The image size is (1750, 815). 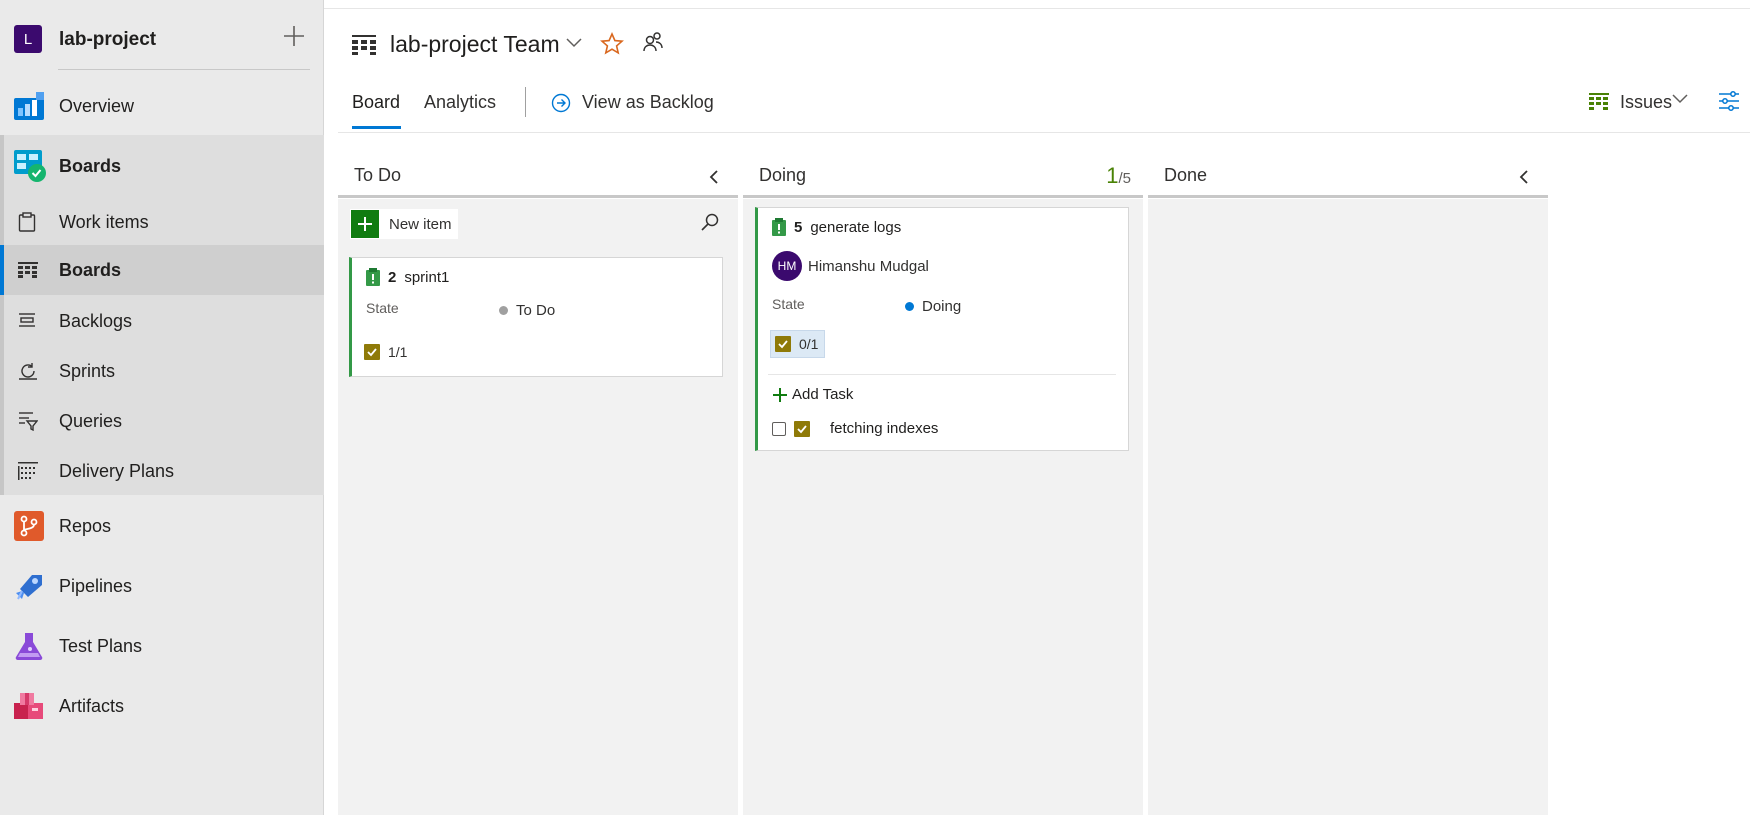 I want to click on board-settings-icon, so click(x=1729, y=101).